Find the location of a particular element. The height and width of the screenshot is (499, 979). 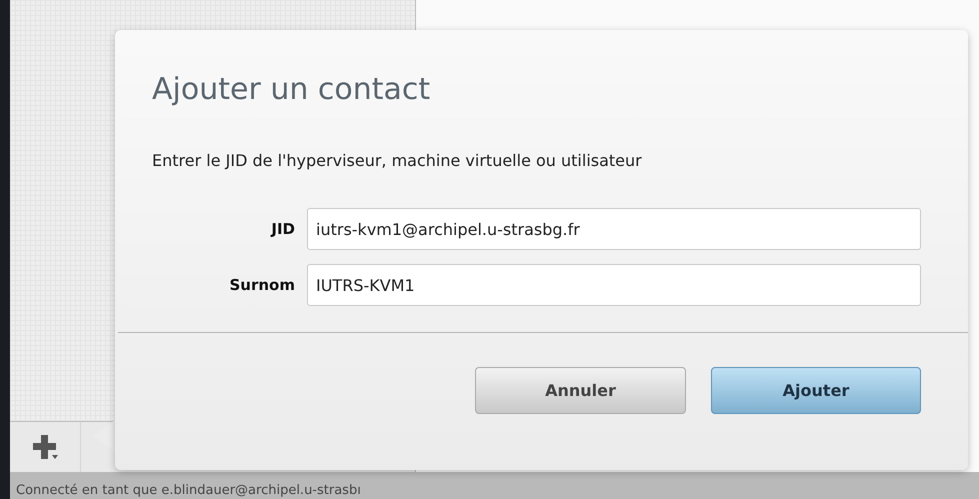

dialog-message: Entrer le JID de l'hyperviseur, machine virtuelle ou utilisateur is located at coordinates (397, 160).